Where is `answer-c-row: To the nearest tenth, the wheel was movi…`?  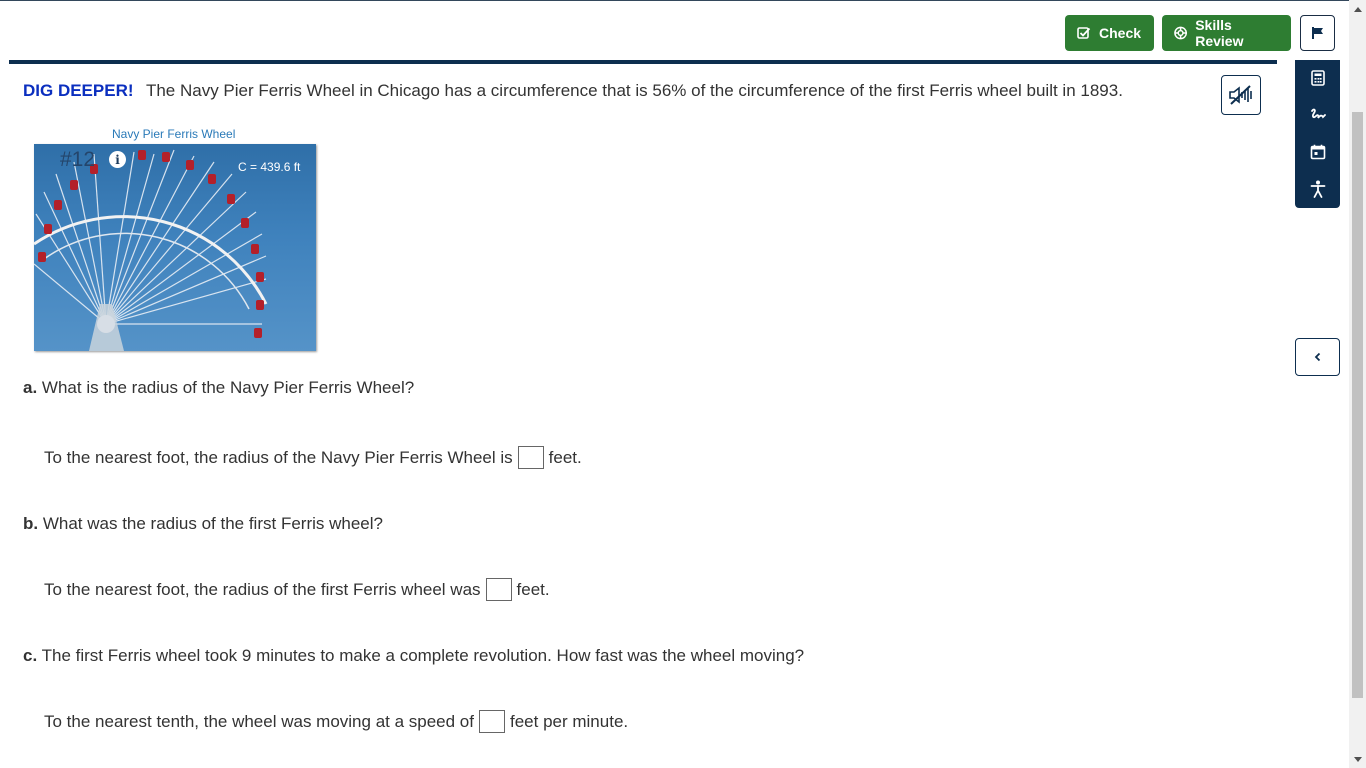
answer-c-row: To the nearest tenth, the wheel was movi… is located at coordinates (336, 721).